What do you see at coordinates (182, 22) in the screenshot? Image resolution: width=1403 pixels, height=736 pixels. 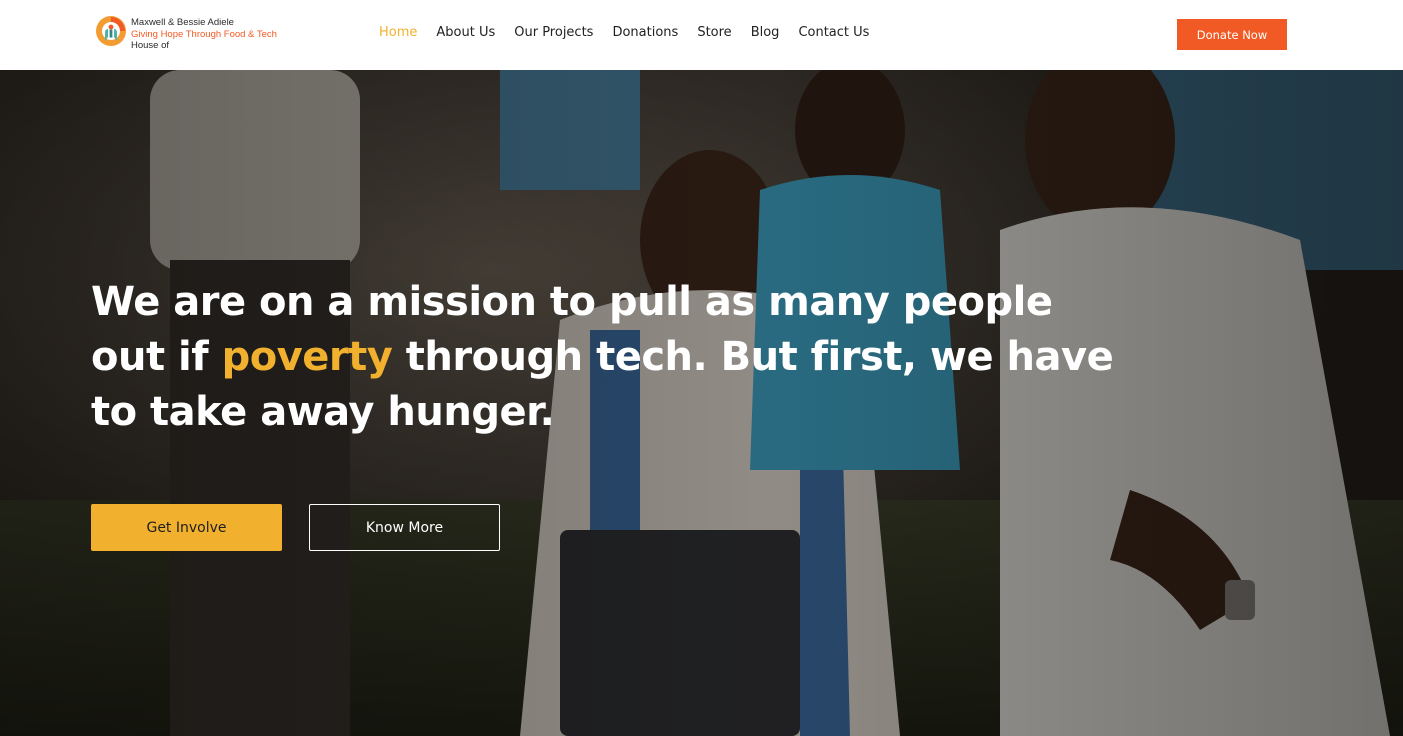 I see `logo-line-name: Maxwell & Bessie Adiele` at bounding box center [182, 22].